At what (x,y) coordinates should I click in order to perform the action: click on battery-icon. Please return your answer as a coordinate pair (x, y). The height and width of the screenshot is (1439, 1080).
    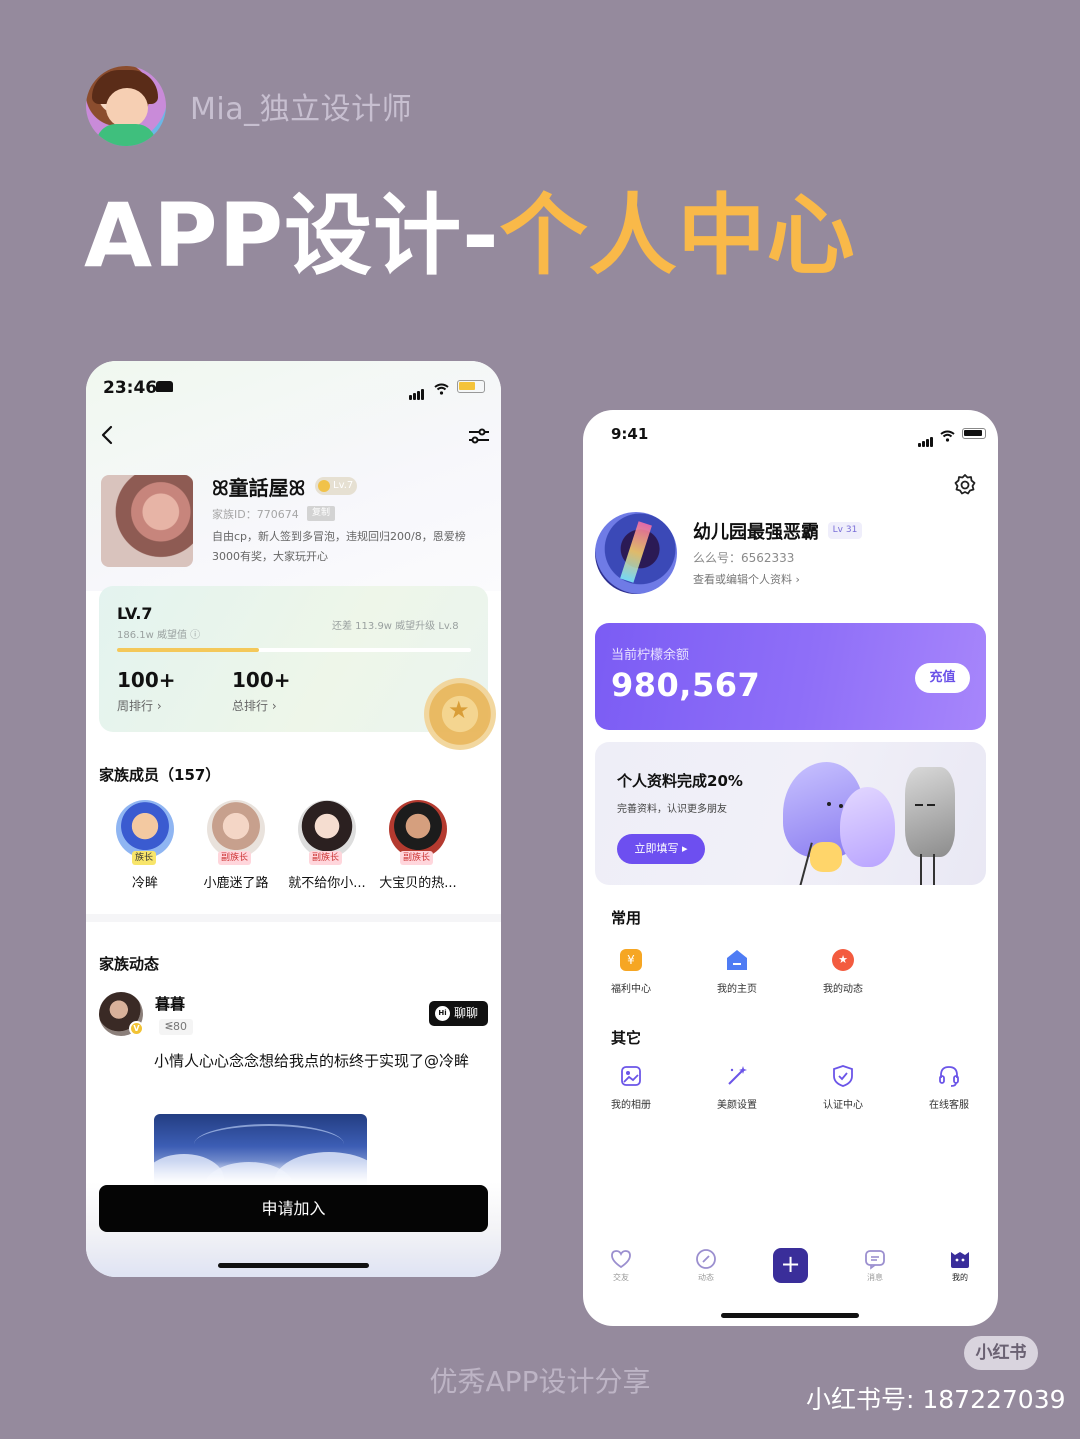
    Looking at the image, I should click on (974, 433).